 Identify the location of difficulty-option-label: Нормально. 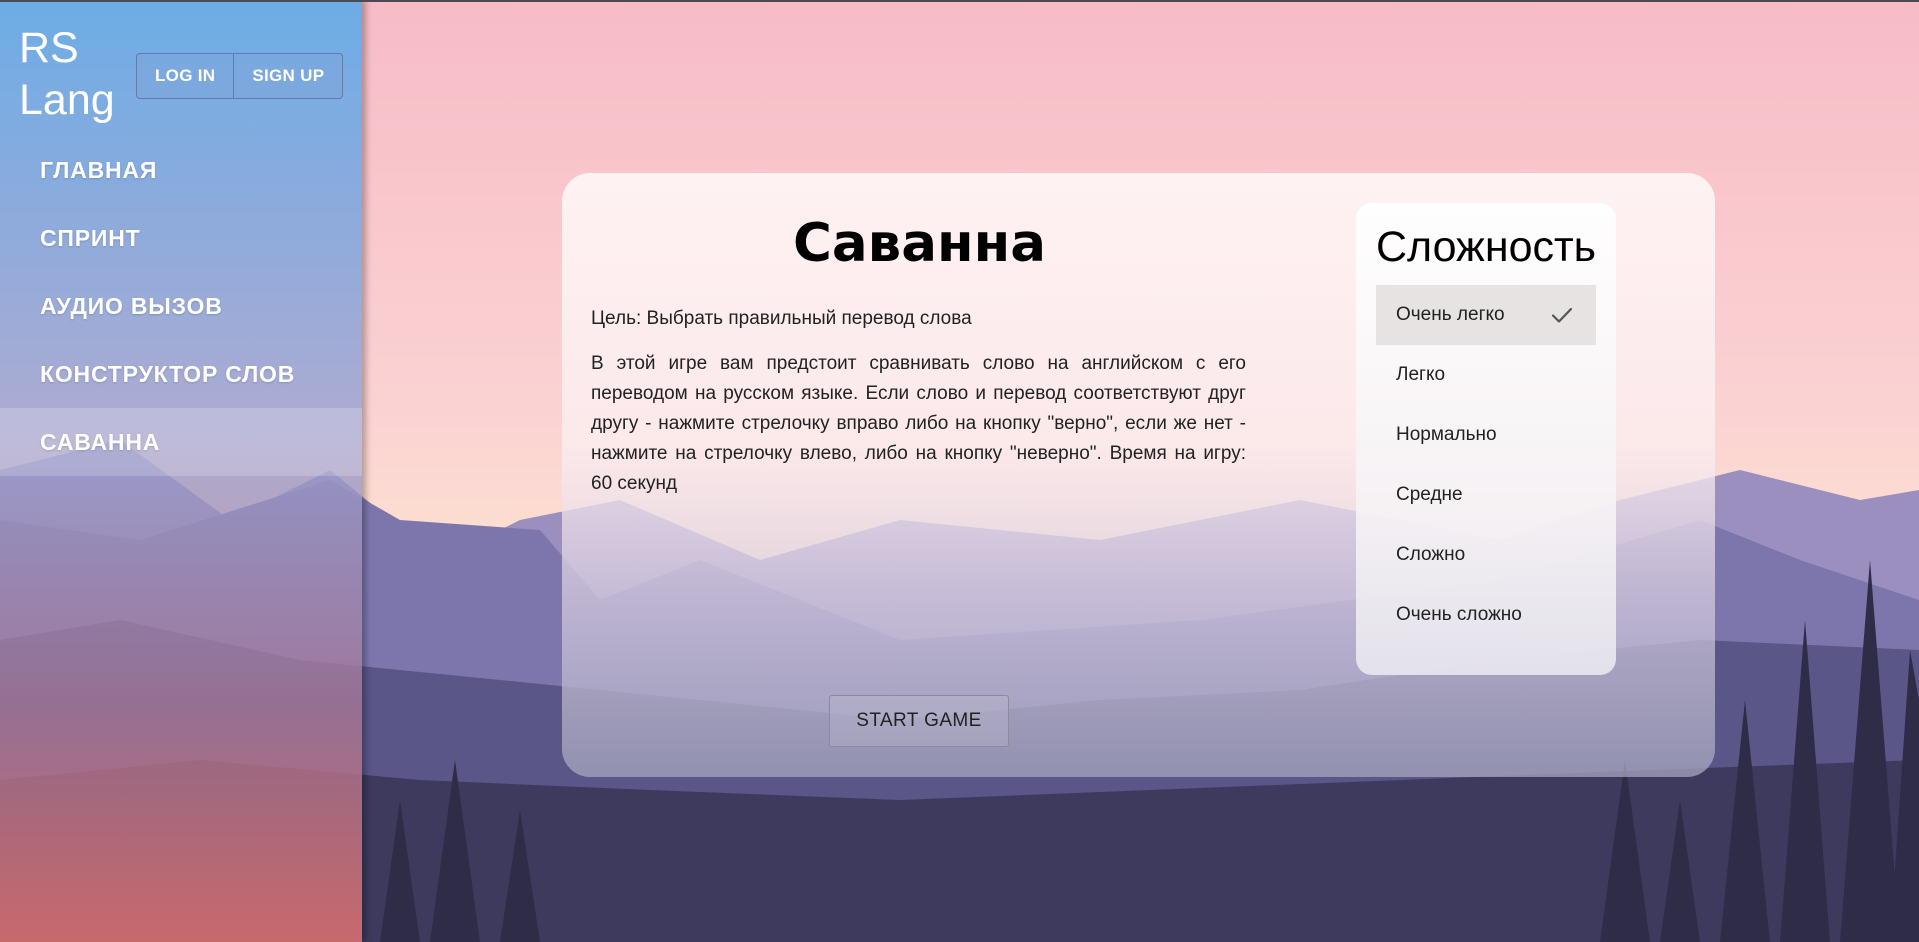
(1446, 434).